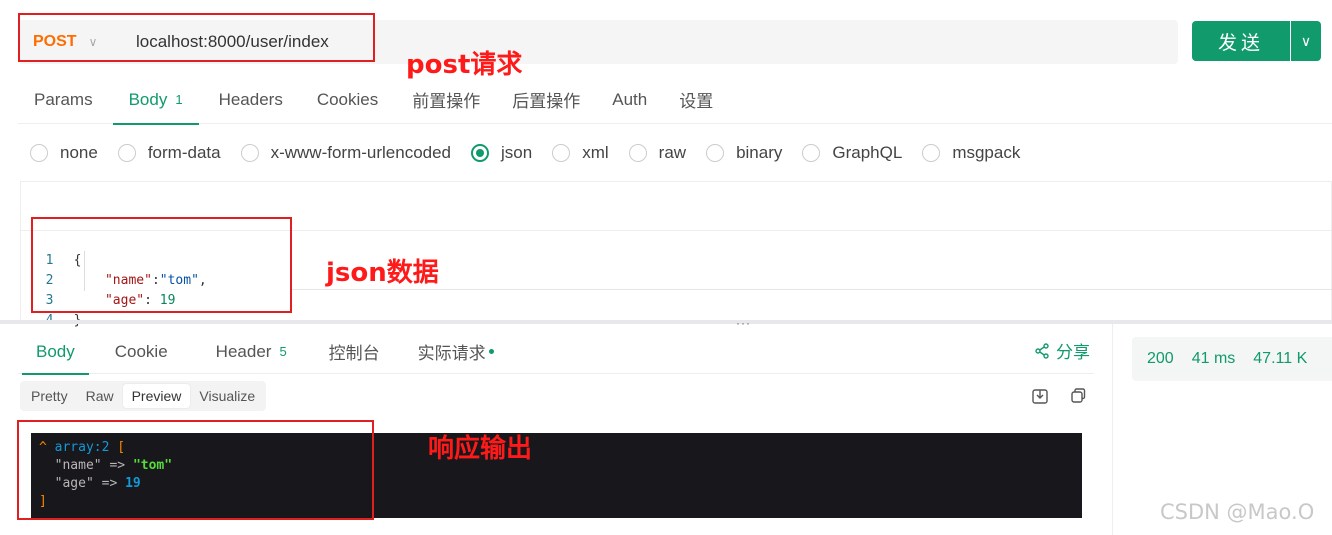 This screenshot has width=1332, height=535. I want to click on annotation-box-response, so click(195, 470).